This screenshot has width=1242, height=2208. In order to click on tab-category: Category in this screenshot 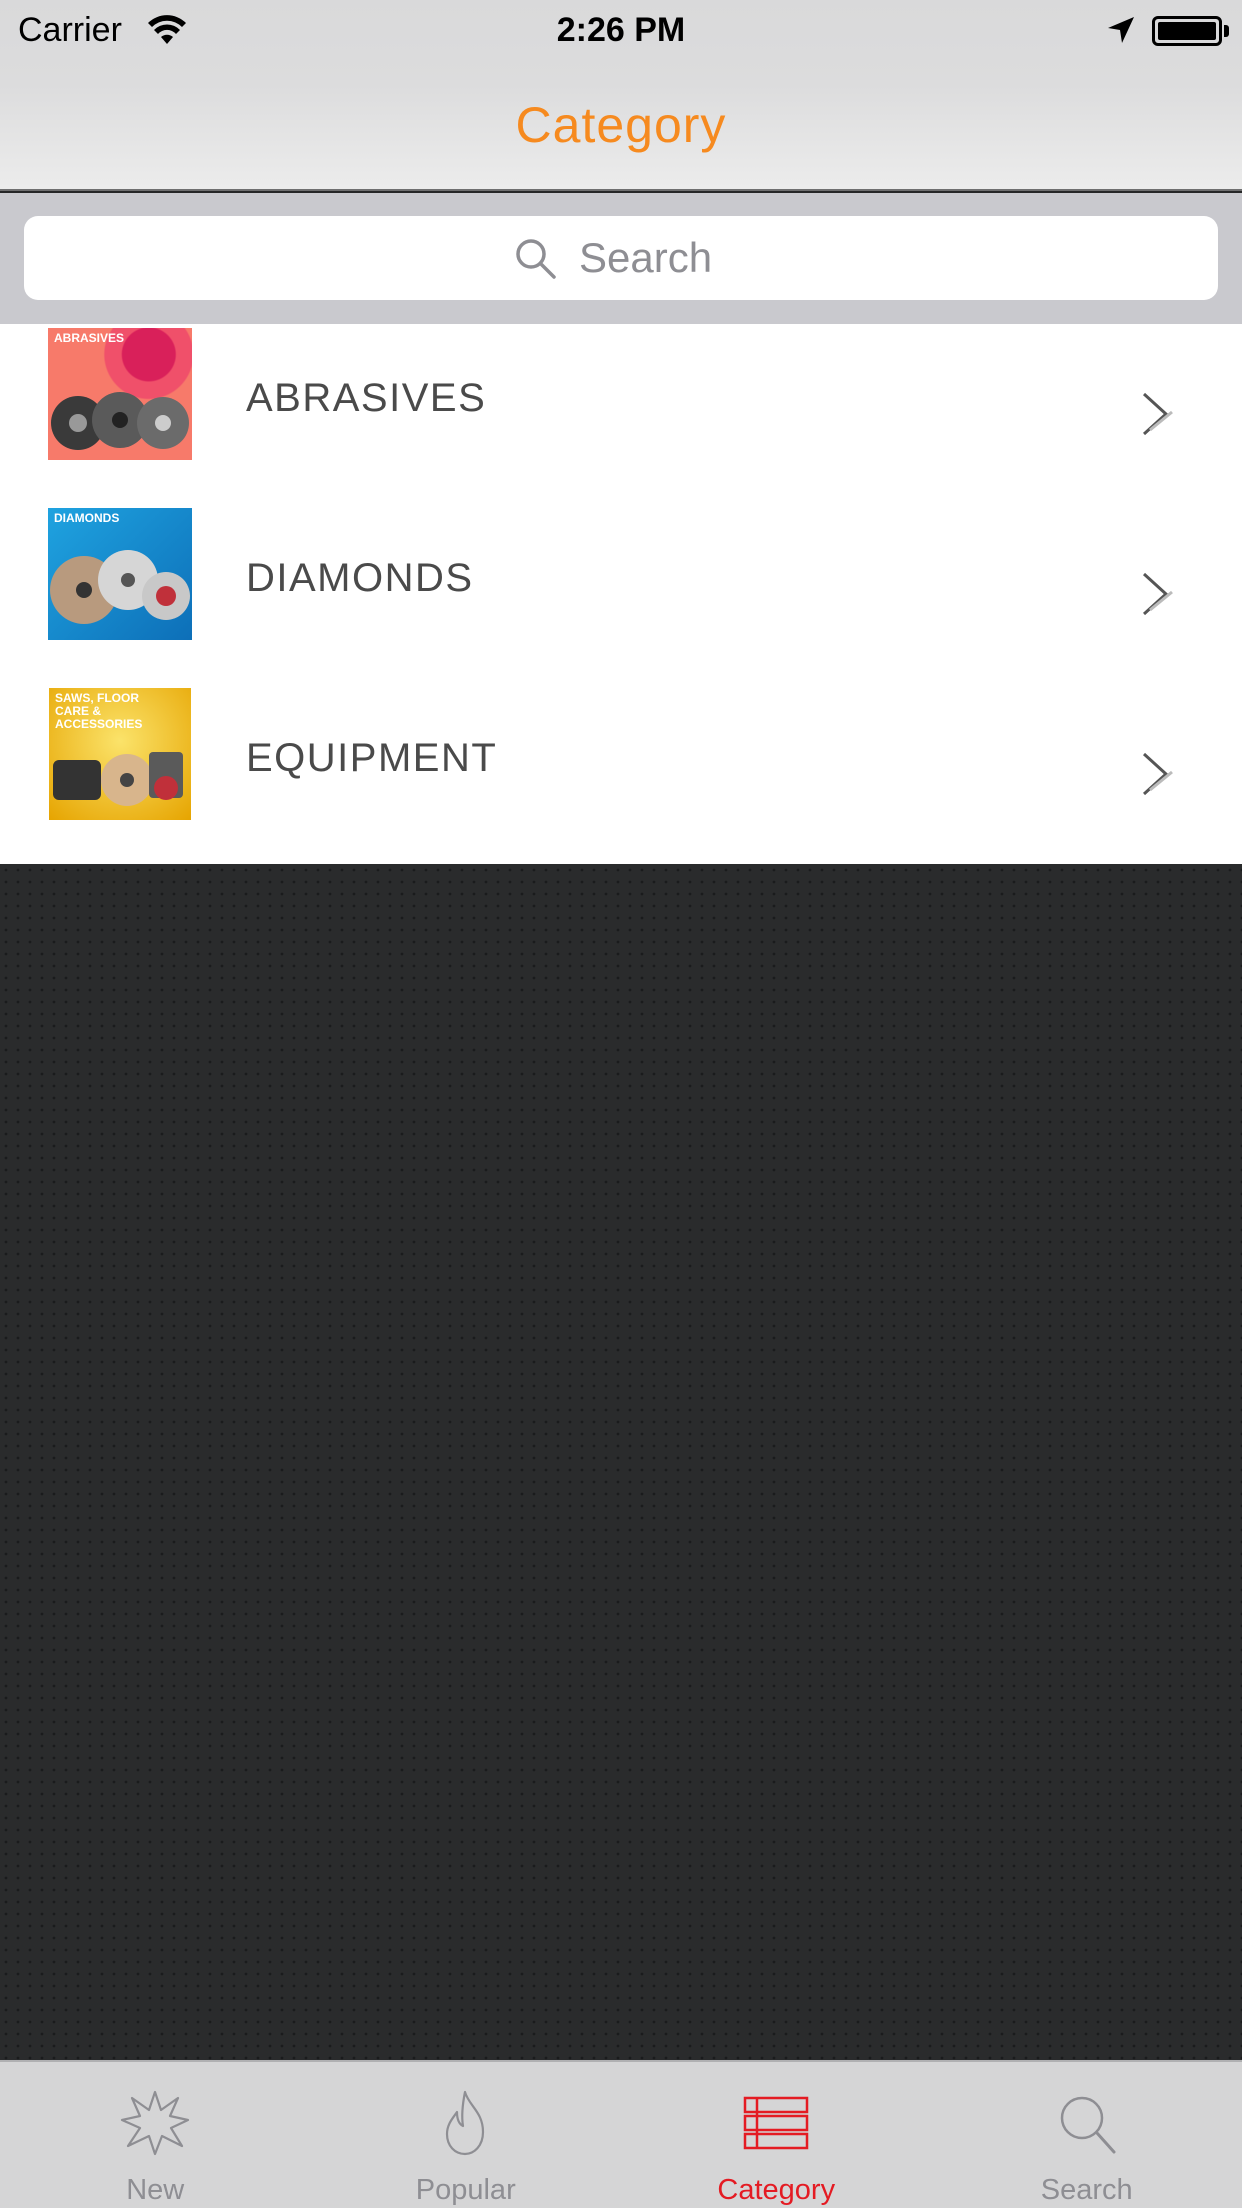, I will do `click(776, 2135)`.